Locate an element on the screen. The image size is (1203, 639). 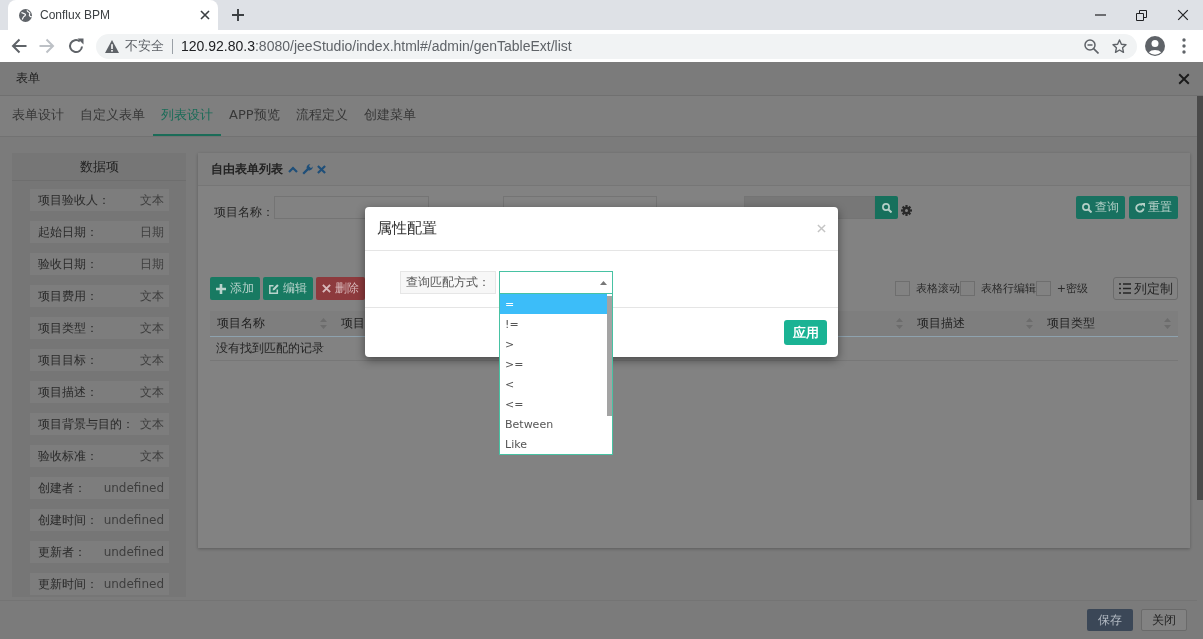
checkbox-label: +密级 is located at coordinates (1072, 288).